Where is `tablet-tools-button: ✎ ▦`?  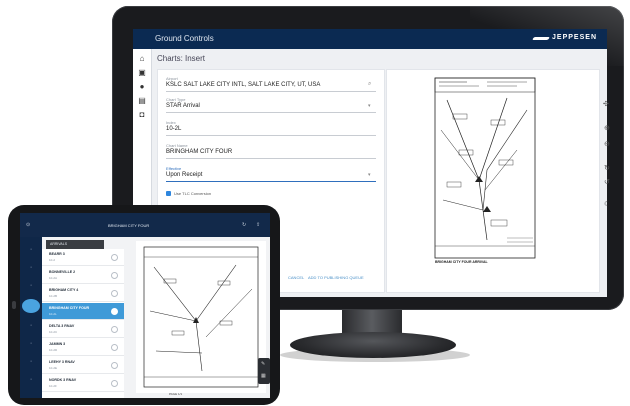 tablet-tools-button: ✎ ▦ is located at coordinates (264, 371).